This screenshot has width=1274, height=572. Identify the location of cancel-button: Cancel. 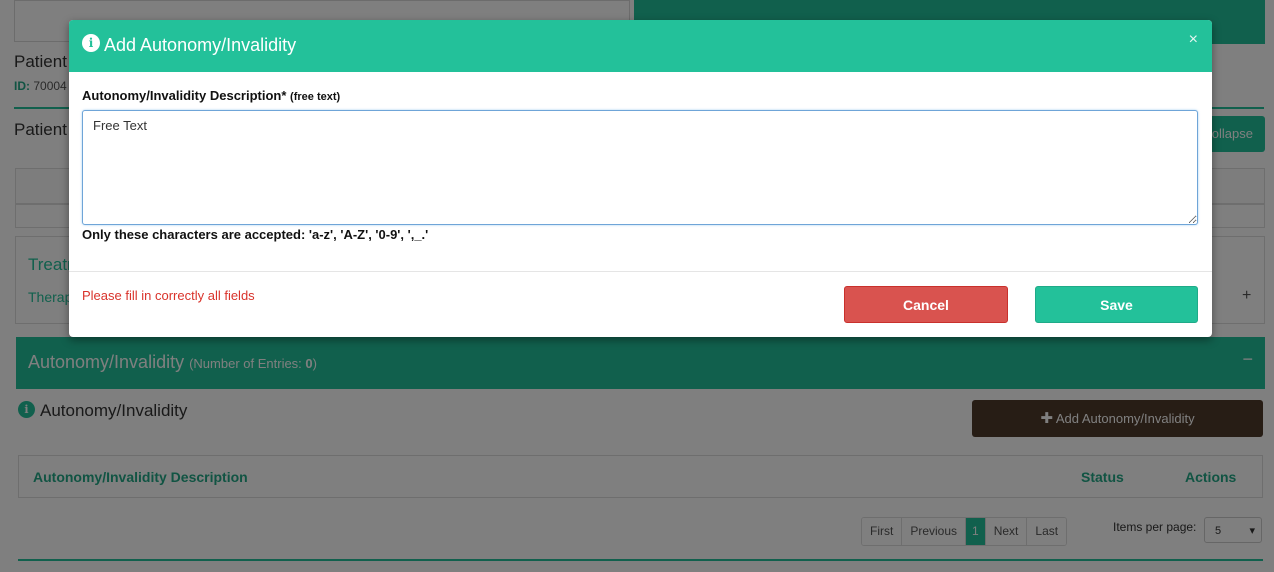
(926, 304).